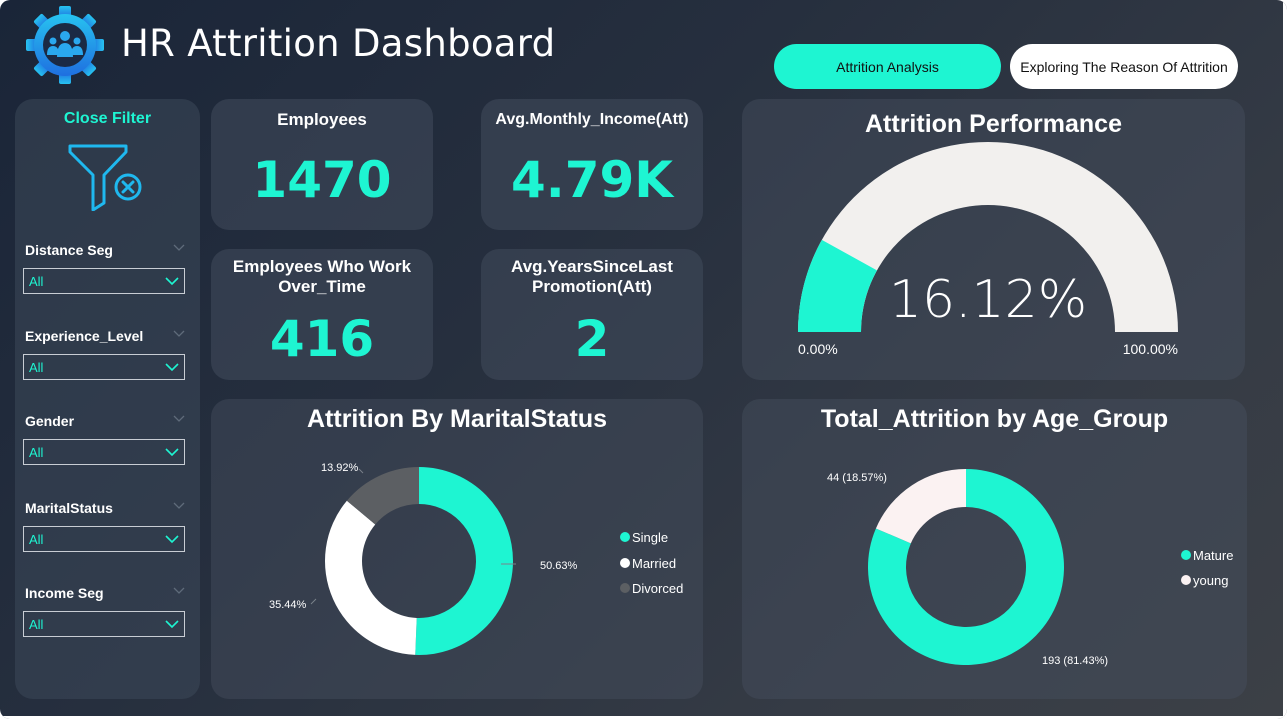 Image resolution: width=1287 pixels, height=719 pixels. I want to click on gauge-value-label: 16.12%, so click(988, 300).